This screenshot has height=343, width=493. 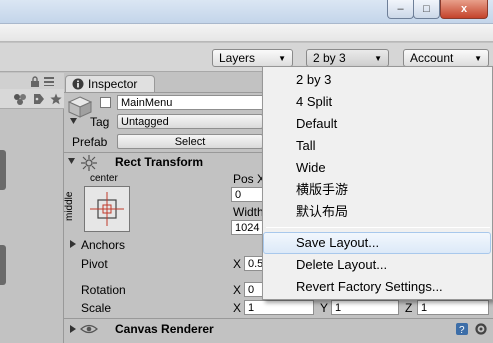 I want to click on tab-inspector: Inspector, so click(x=110, y=83).